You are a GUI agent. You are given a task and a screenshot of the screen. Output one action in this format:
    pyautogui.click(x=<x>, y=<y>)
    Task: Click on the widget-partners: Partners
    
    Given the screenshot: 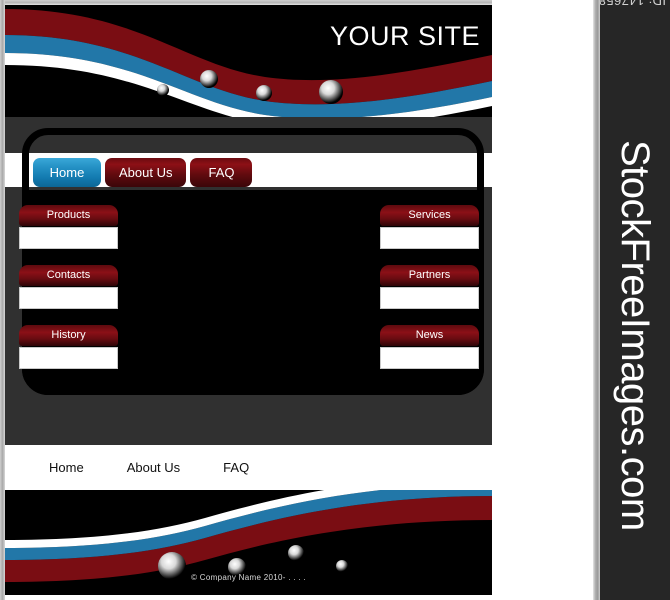 What is the action you would take?
    pyautogui.click(x=429, y=287)
    